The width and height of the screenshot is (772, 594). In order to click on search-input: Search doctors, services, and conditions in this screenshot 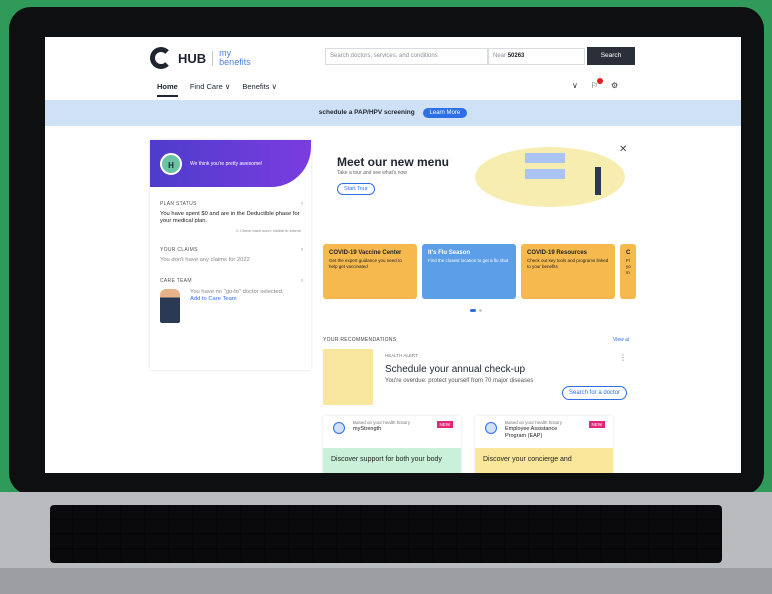, I will do `click(406, 56)`.